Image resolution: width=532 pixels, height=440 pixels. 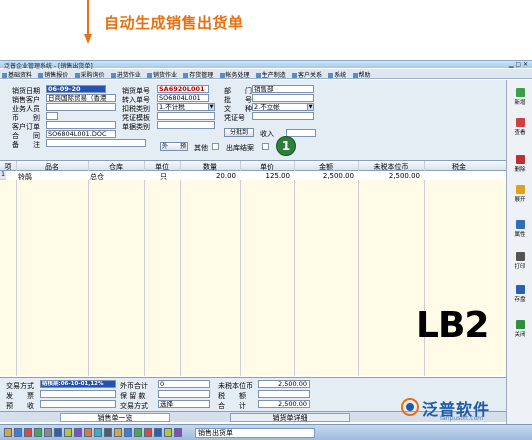 What do you see at coordinates (81, 125) in the screenshot?
I see `customer-order-field` at bounding box center [81, 125].